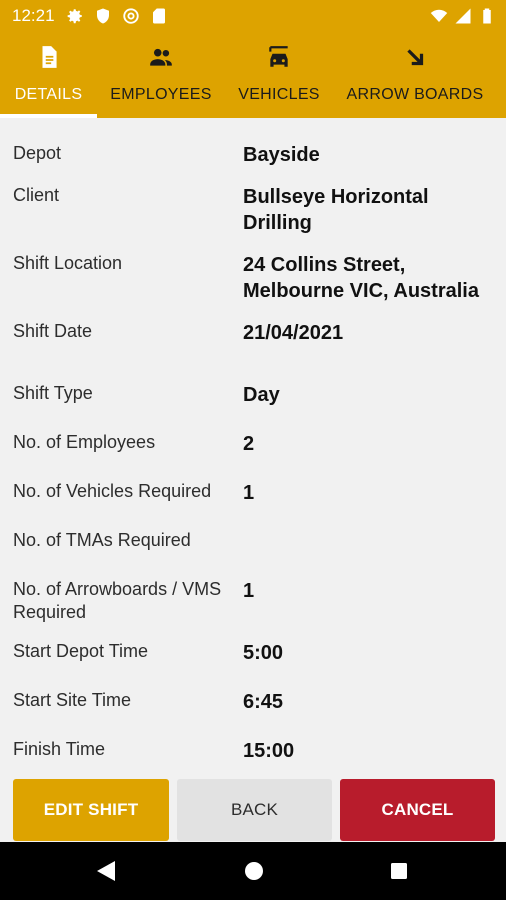  Describe the element at coordinates (103, 16) in the screenshot. I see `shield-icon` at that location.